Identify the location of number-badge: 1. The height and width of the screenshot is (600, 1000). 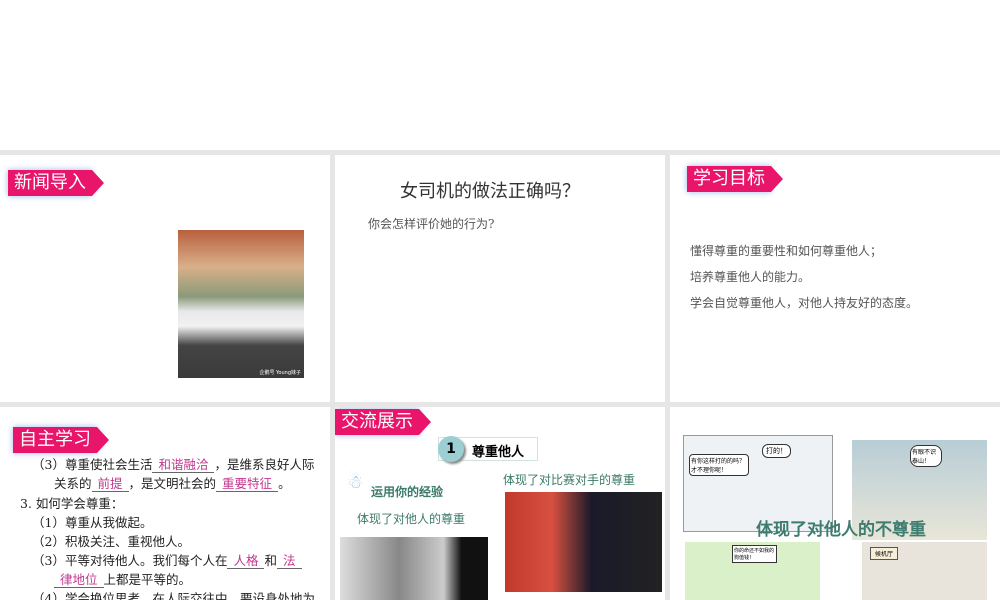
(451, 449).